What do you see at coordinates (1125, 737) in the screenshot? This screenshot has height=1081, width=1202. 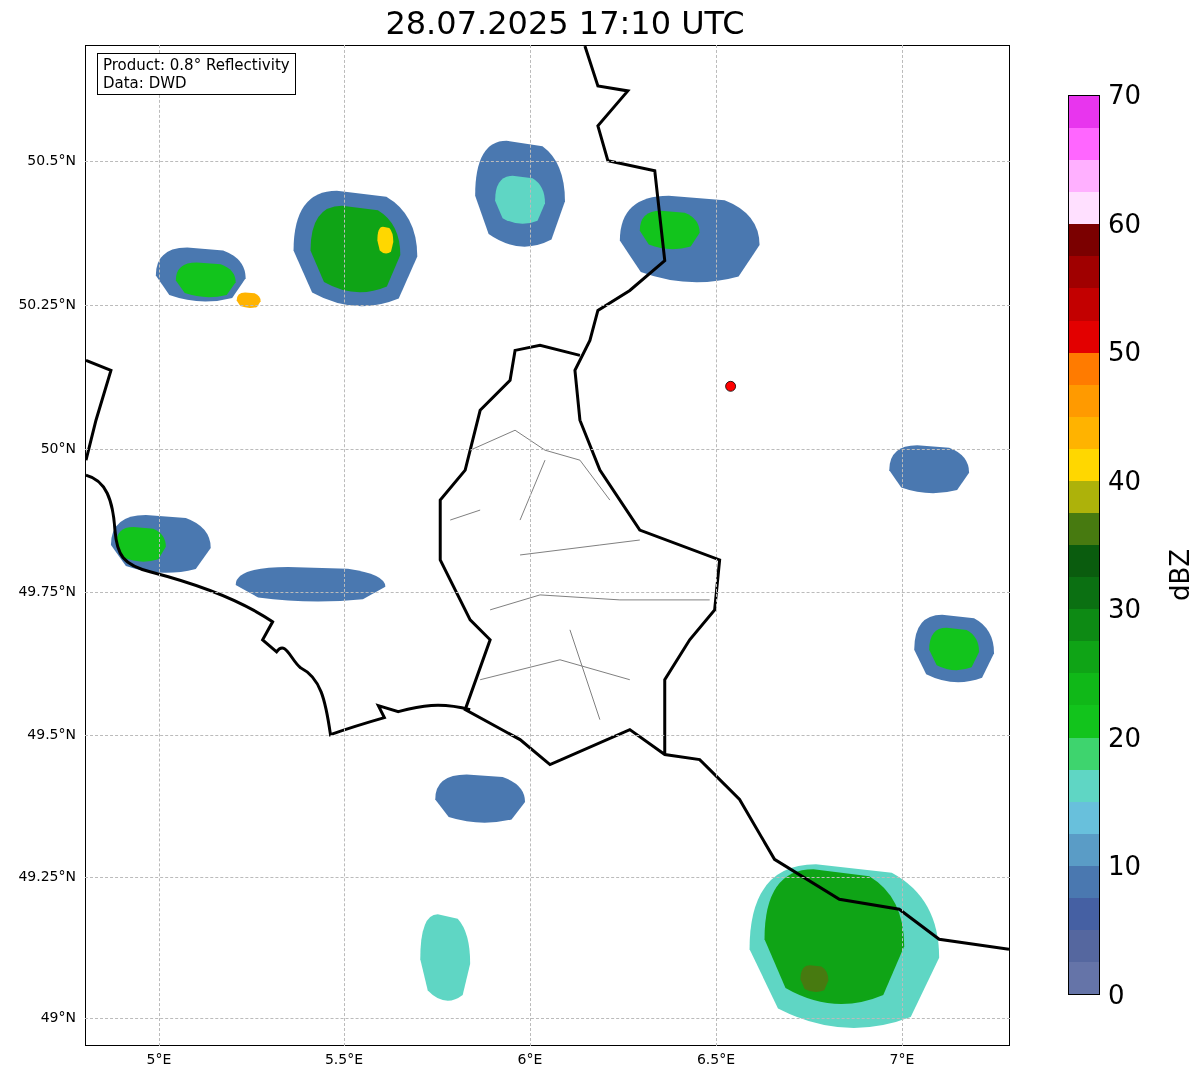 I see `colorbar-tick-label: 20` at bounding box center [1125, 737].